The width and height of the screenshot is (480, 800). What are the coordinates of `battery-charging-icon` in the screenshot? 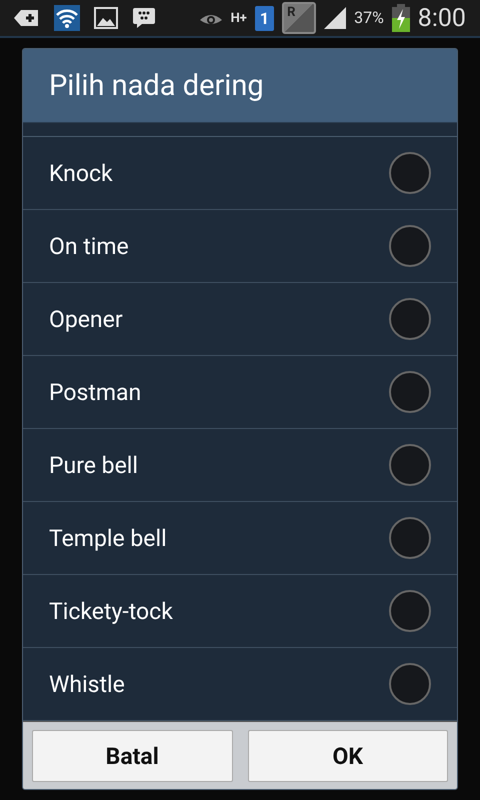 It's located at (401, 18).